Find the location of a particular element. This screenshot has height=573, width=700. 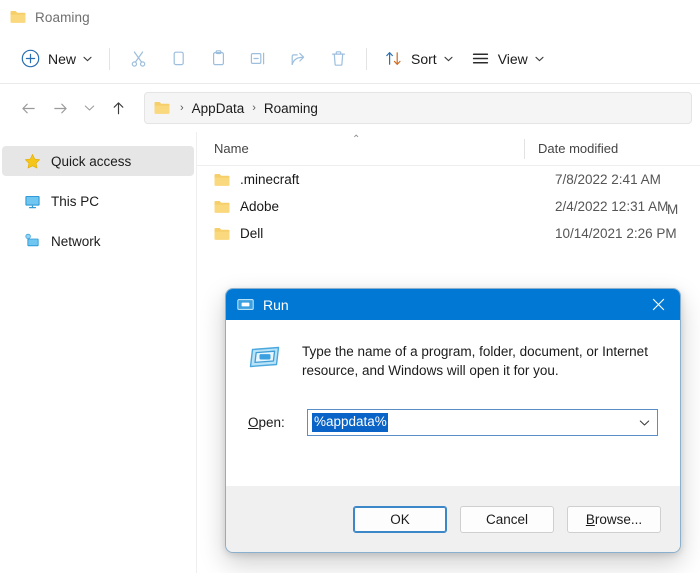

run-icon-large is located at coordinates (265, 357).